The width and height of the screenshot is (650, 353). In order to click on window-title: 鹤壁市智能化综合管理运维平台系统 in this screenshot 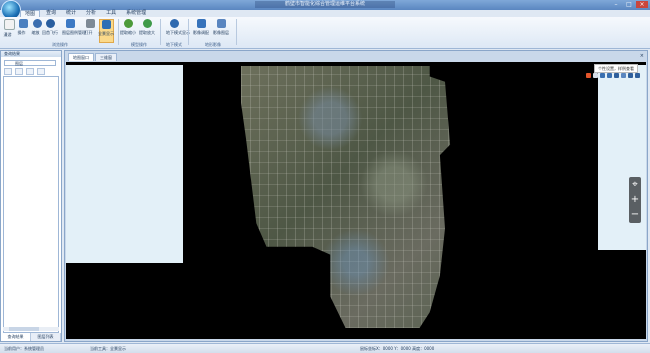, I will do `click(325, 4)`.